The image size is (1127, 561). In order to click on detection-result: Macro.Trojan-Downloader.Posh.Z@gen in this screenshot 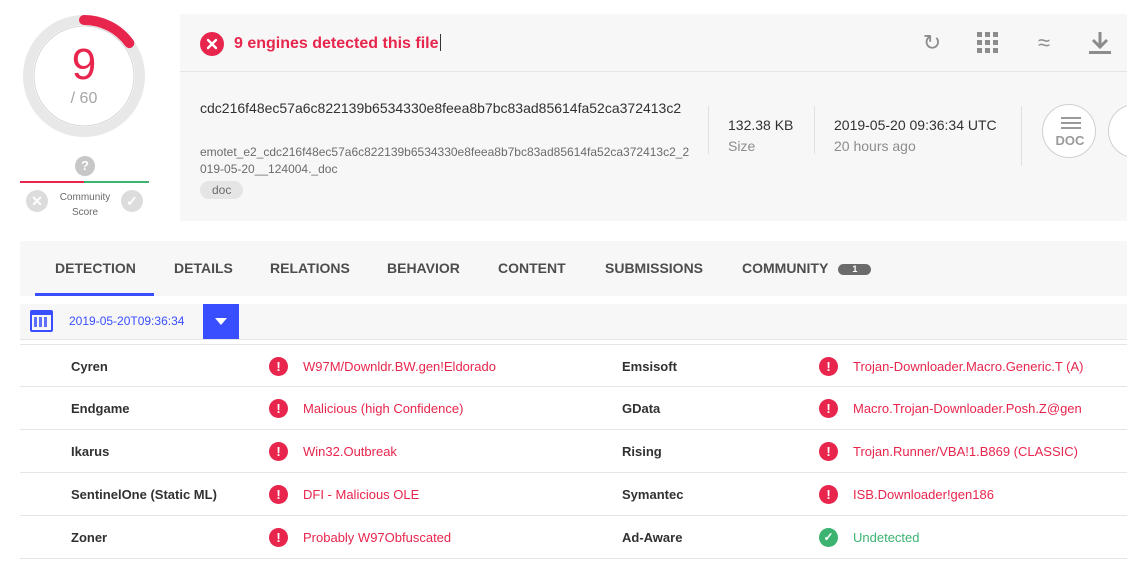, I will do `click(967, 408)`.